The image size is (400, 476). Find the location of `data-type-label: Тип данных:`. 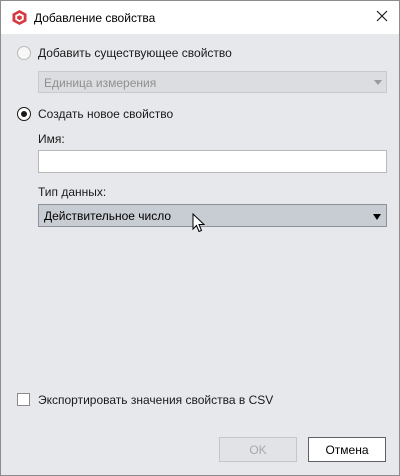

data-type-label: Тип данных: is located at coordinates (72, 192).